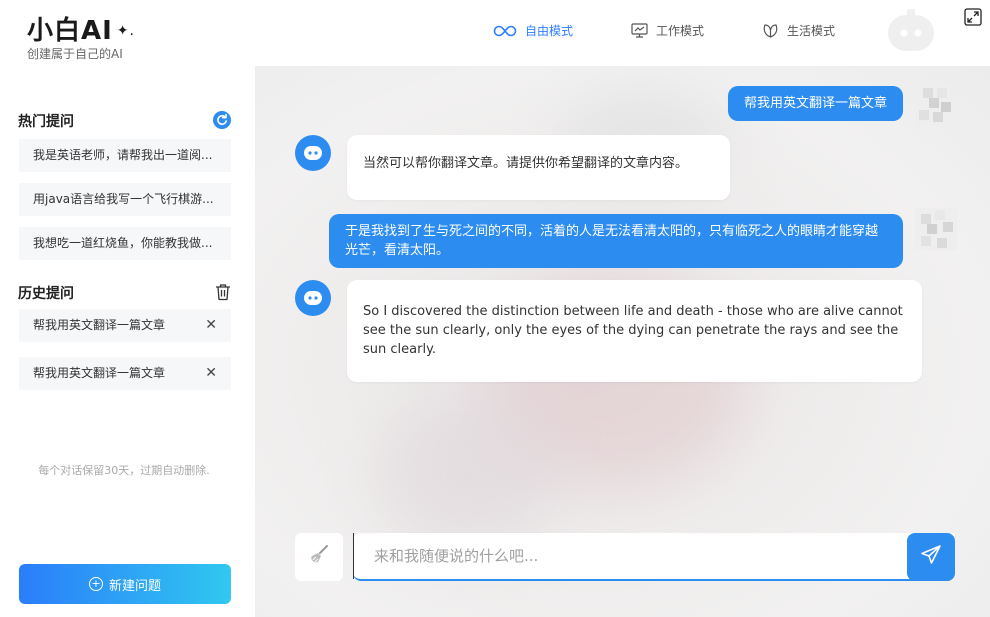 The image size is (990, 617). What do you see at coordinates (125, 31) in the screenshot?
I see `sparkle-icon: ✦.` at bounding box center [125, 31].